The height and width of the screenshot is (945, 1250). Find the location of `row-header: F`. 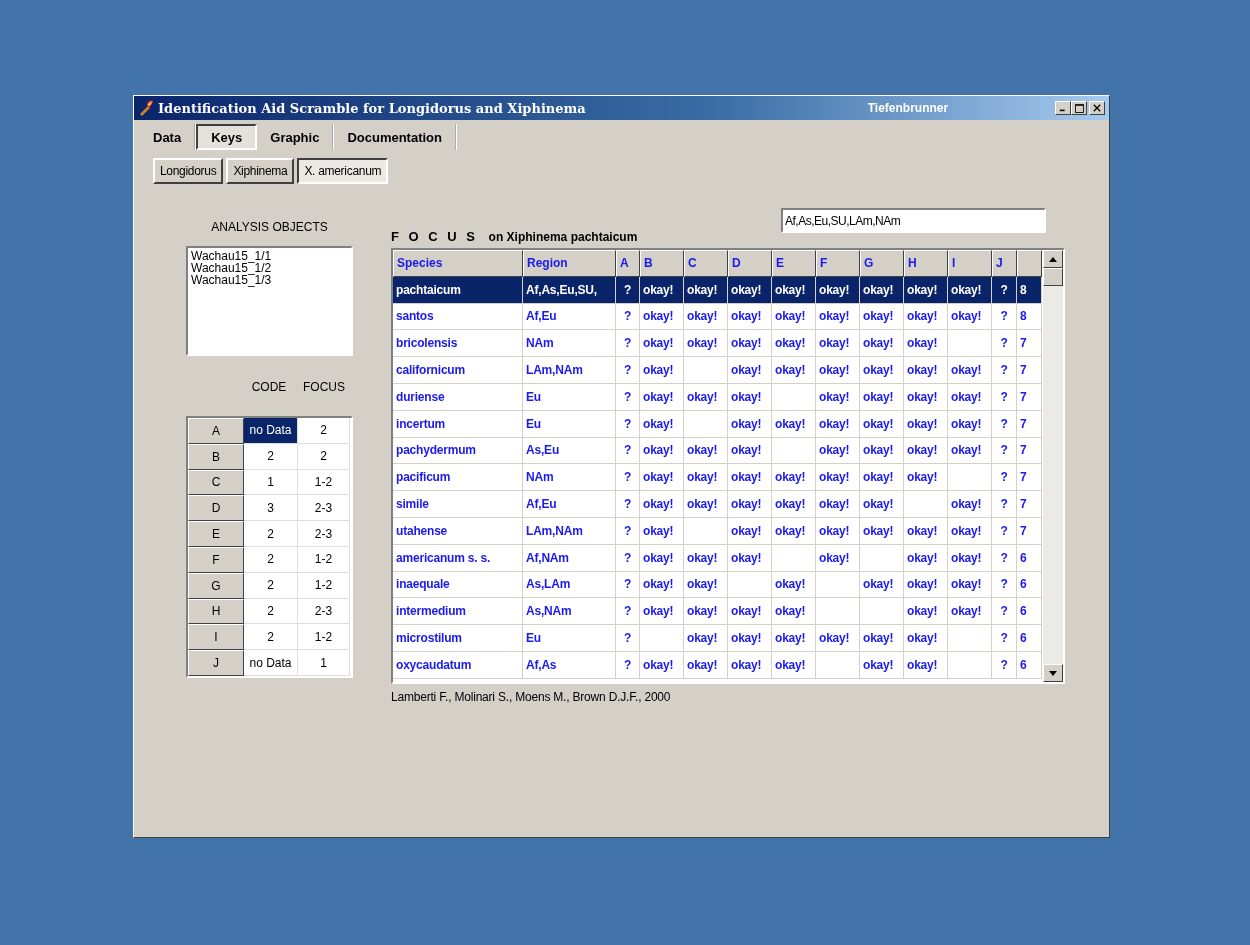

row-header: F is located at coordinates (216, 560).